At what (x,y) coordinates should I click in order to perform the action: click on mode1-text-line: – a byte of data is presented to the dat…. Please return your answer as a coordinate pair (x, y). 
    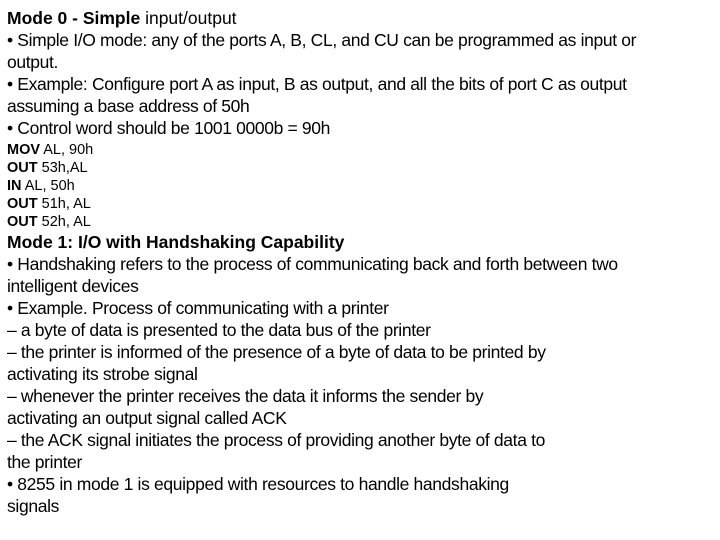
    Looking at the image, I should click on (219, 330).